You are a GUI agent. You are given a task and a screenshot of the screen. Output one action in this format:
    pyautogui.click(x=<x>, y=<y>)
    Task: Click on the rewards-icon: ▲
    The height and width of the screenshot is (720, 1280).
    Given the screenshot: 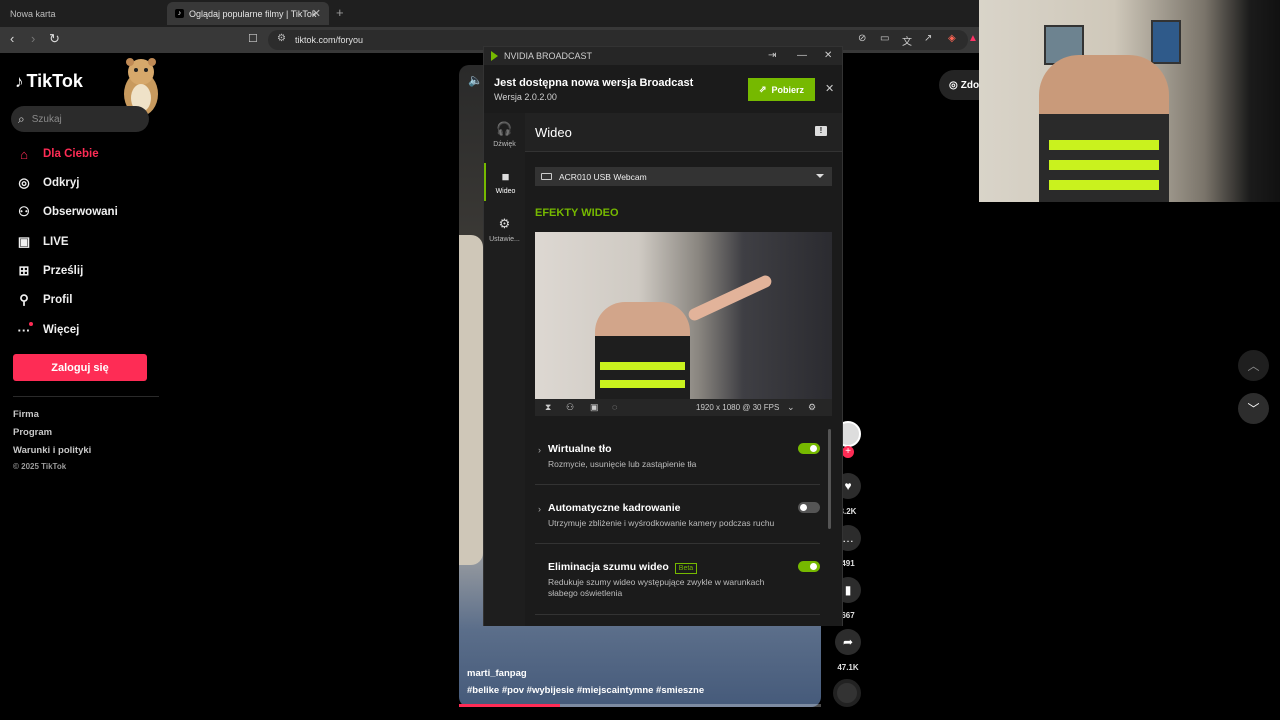 What is the action you would take?
    pyautogui.click(x=973, y=38)
    